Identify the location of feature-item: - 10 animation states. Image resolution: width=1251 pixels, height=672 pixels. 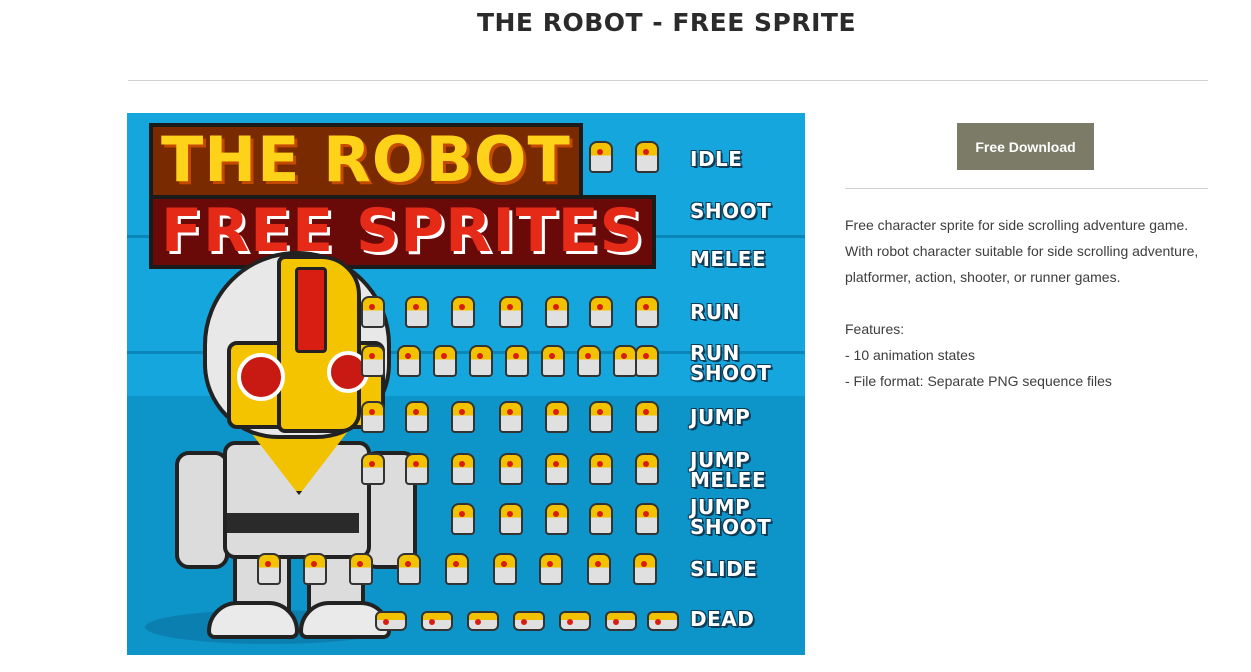
(910, 355).